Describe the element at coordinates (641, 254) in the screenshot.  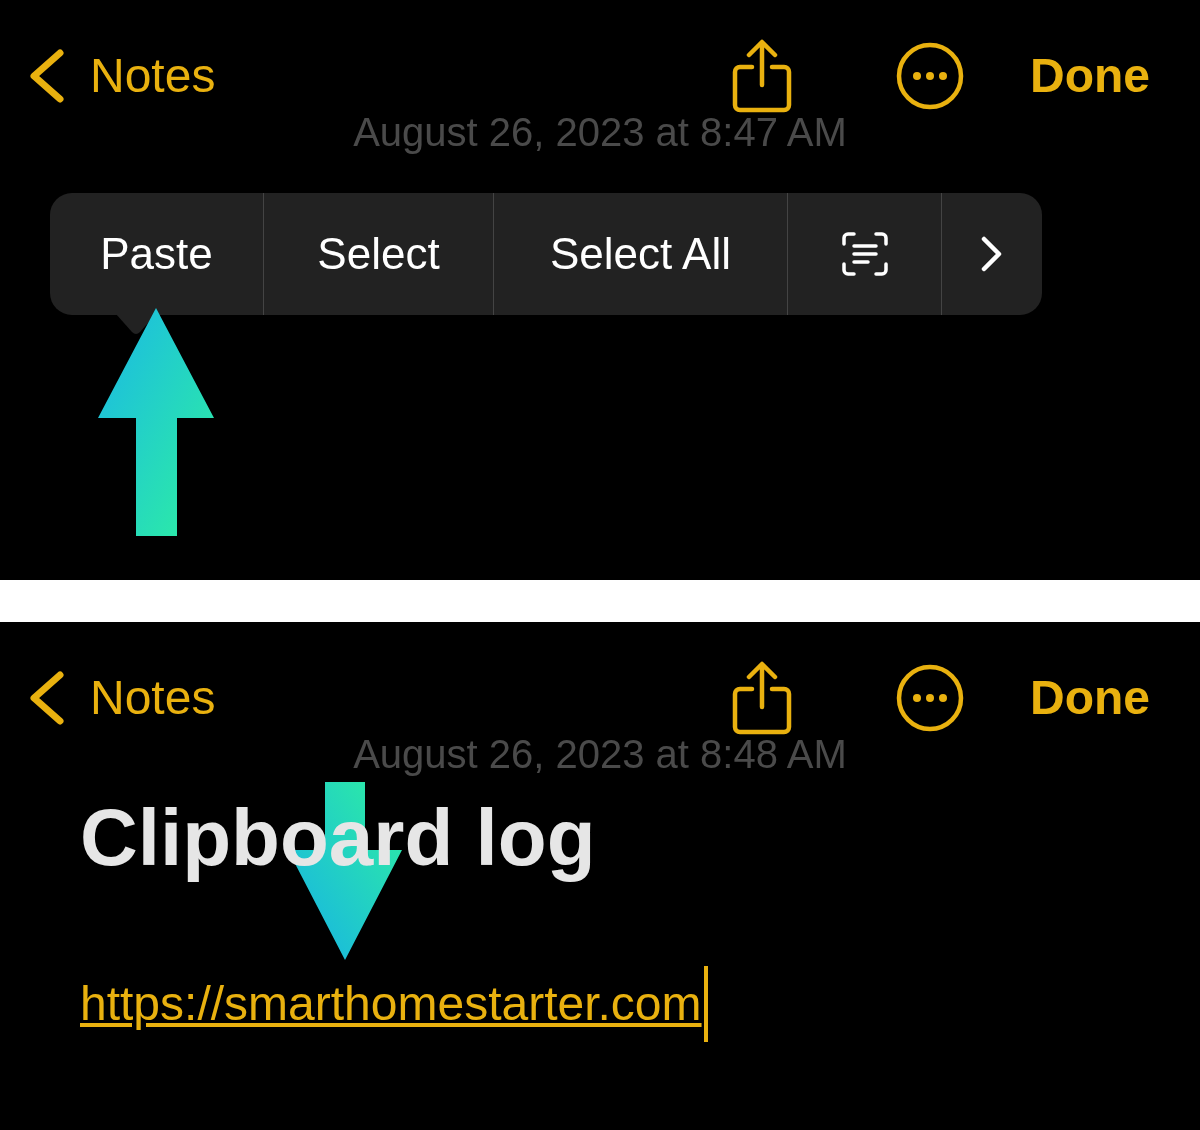
I see `menu-item: Select All` at that location.